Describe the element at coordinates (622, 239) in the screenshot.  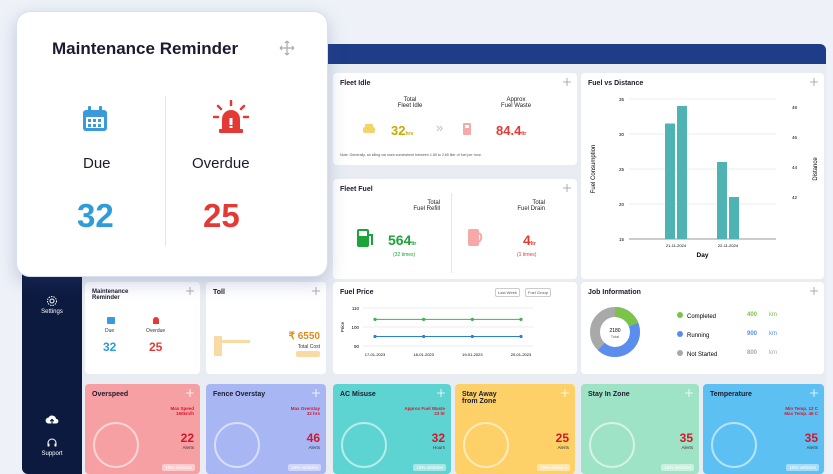
I see `y-tick-label: 15` at that location.